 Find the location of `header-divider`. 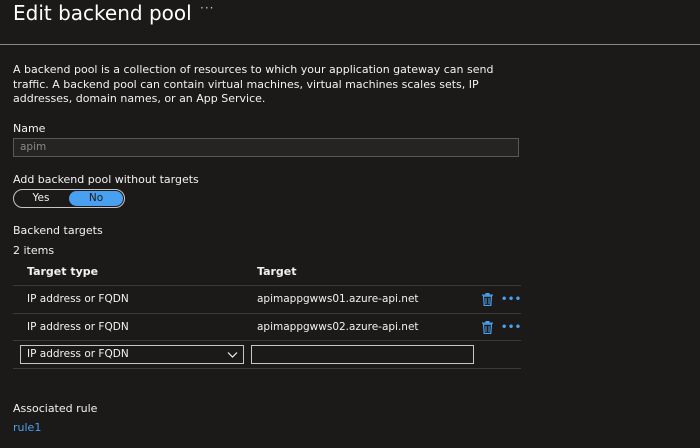

header-divider is located at coordinates (350, 44).